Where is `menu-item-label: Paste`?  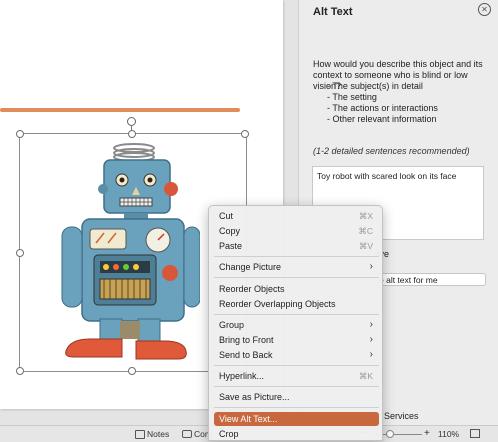 menu-item-label: Paste is located at coordinates (231, 246).